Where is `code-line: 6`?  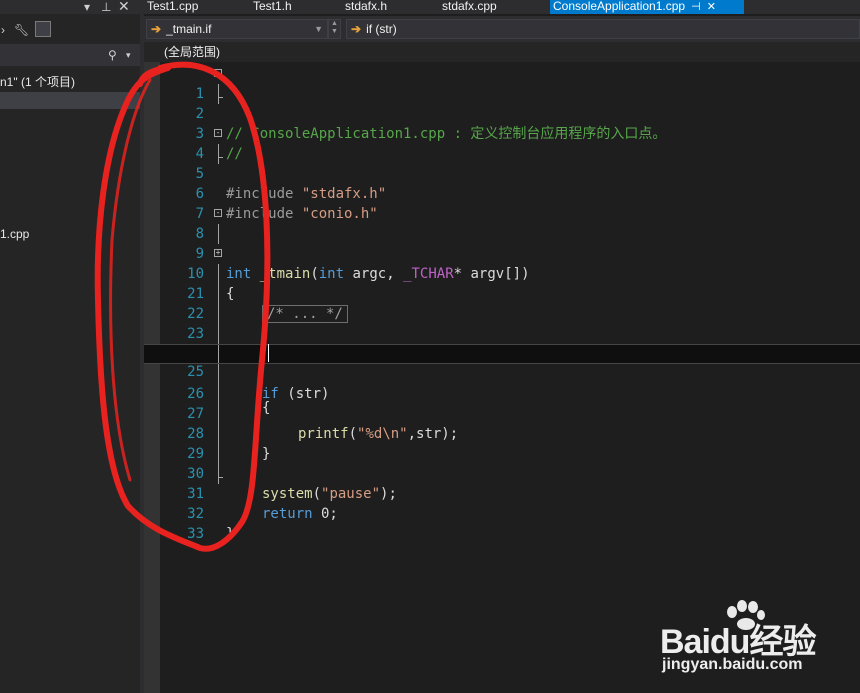
code-line: 6 is located at coordinates (502, 183).